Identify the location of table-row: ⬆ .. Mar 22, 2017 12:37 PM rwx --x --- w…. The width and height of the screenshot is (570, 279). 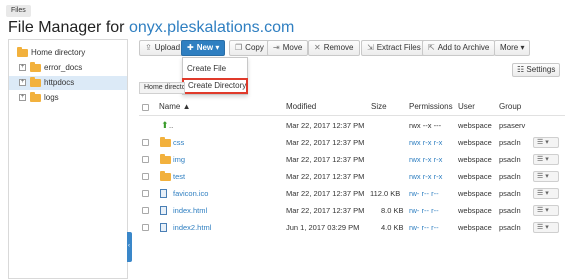
(352, 125).